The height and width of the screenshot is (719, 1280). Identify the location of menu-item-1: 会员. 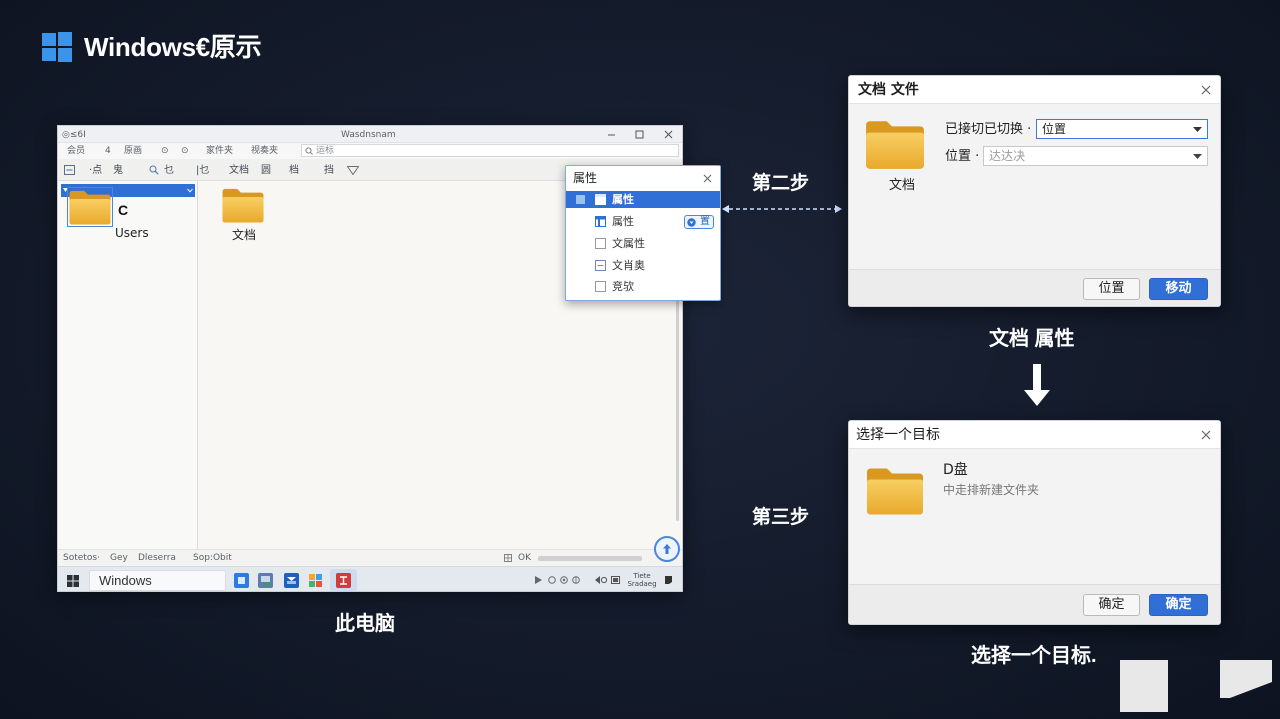
(76, 151).